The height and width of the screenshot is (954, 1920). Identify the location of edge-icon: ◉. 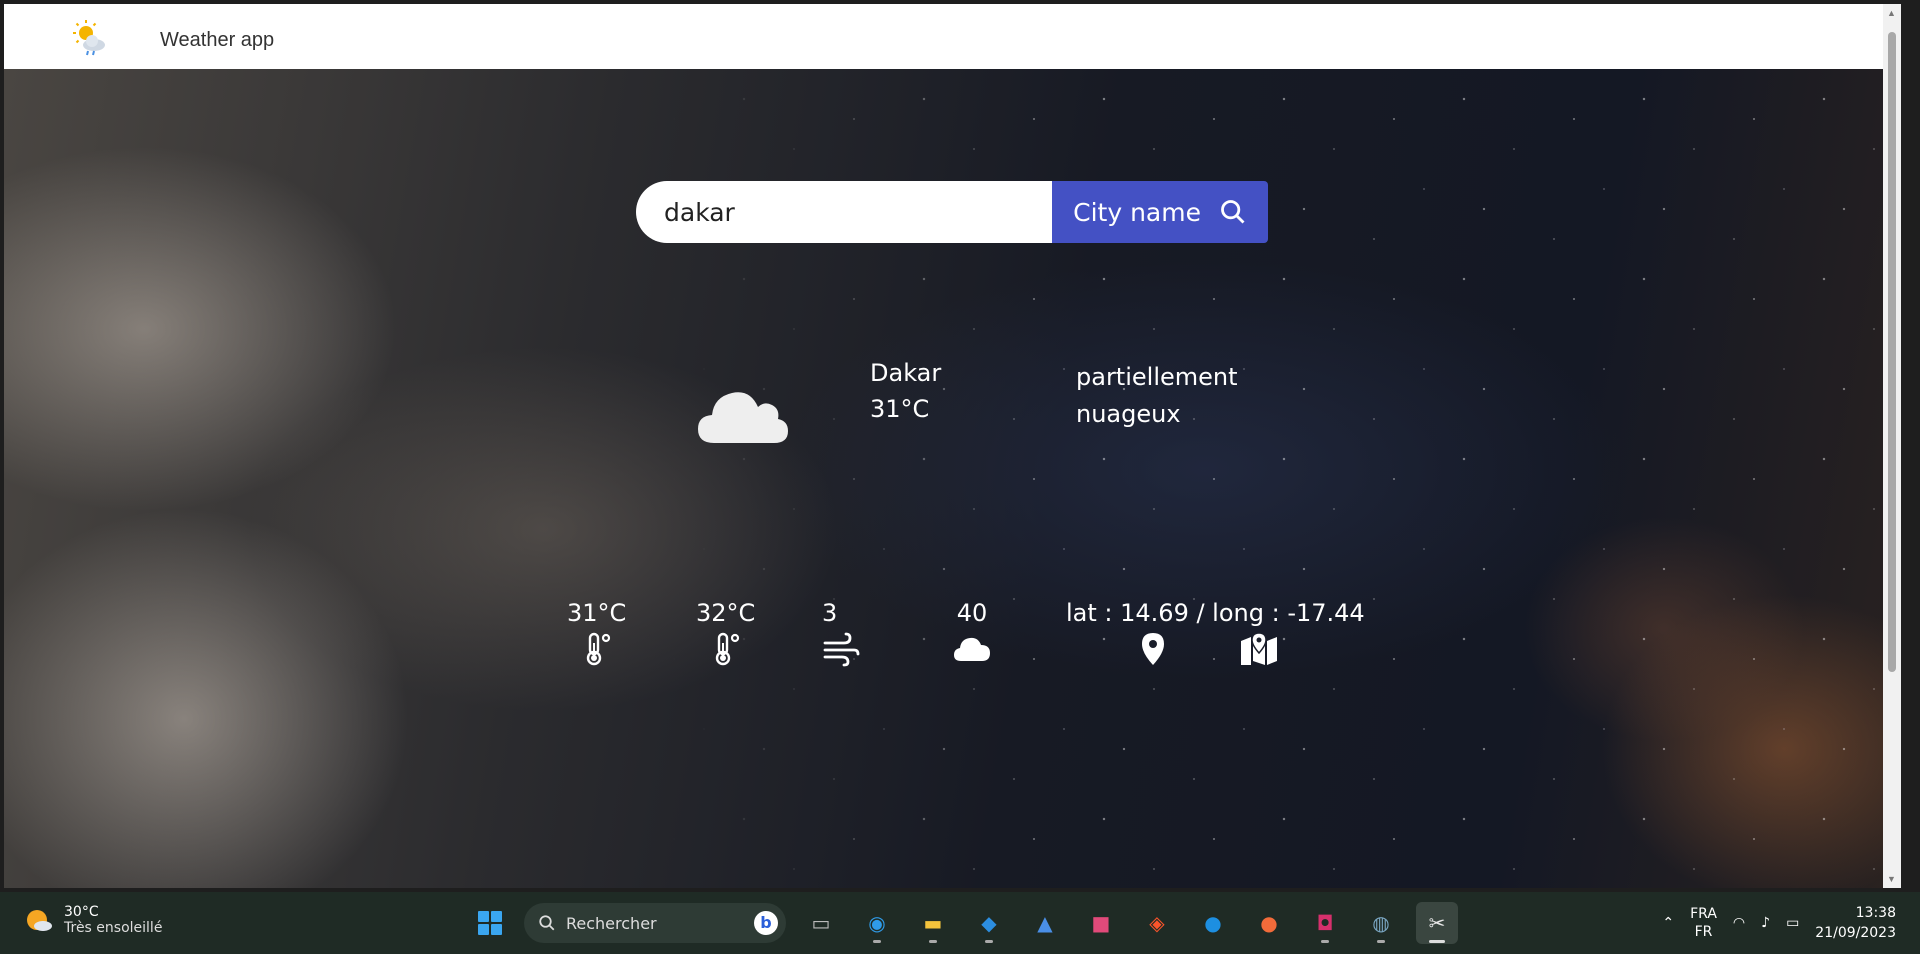
(877, 923).